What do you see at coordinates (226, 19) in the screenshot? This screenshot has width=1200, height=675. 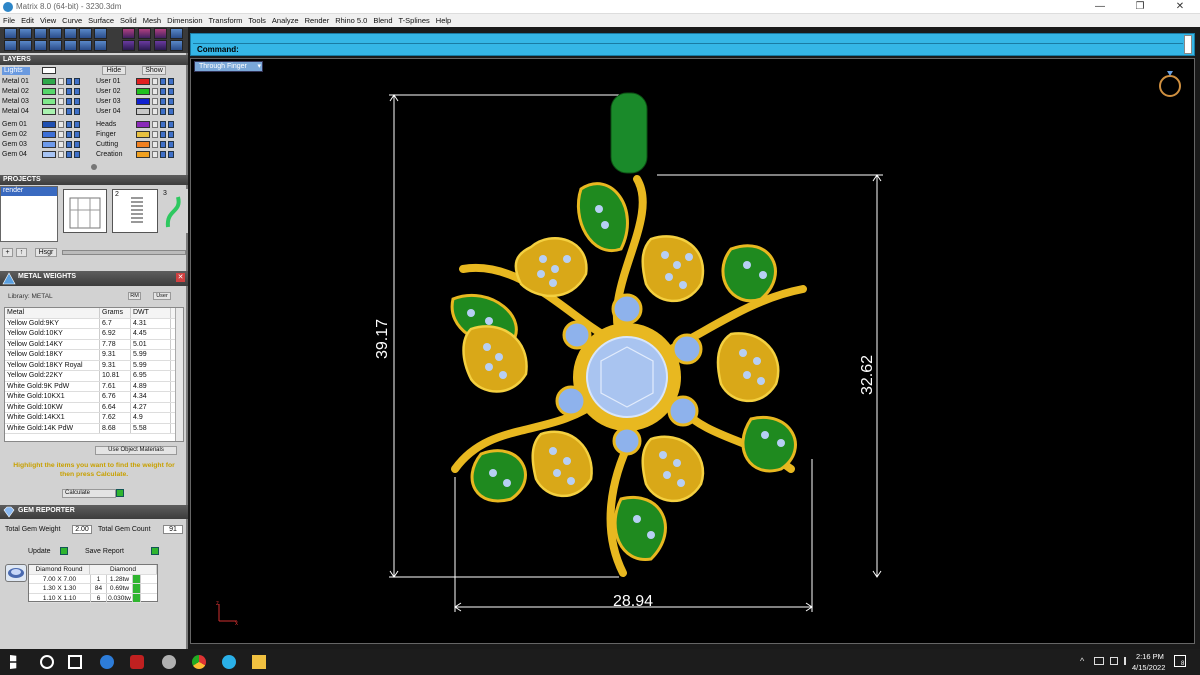 I see `menu-transform: Transform` at bounding box center [226, 19].